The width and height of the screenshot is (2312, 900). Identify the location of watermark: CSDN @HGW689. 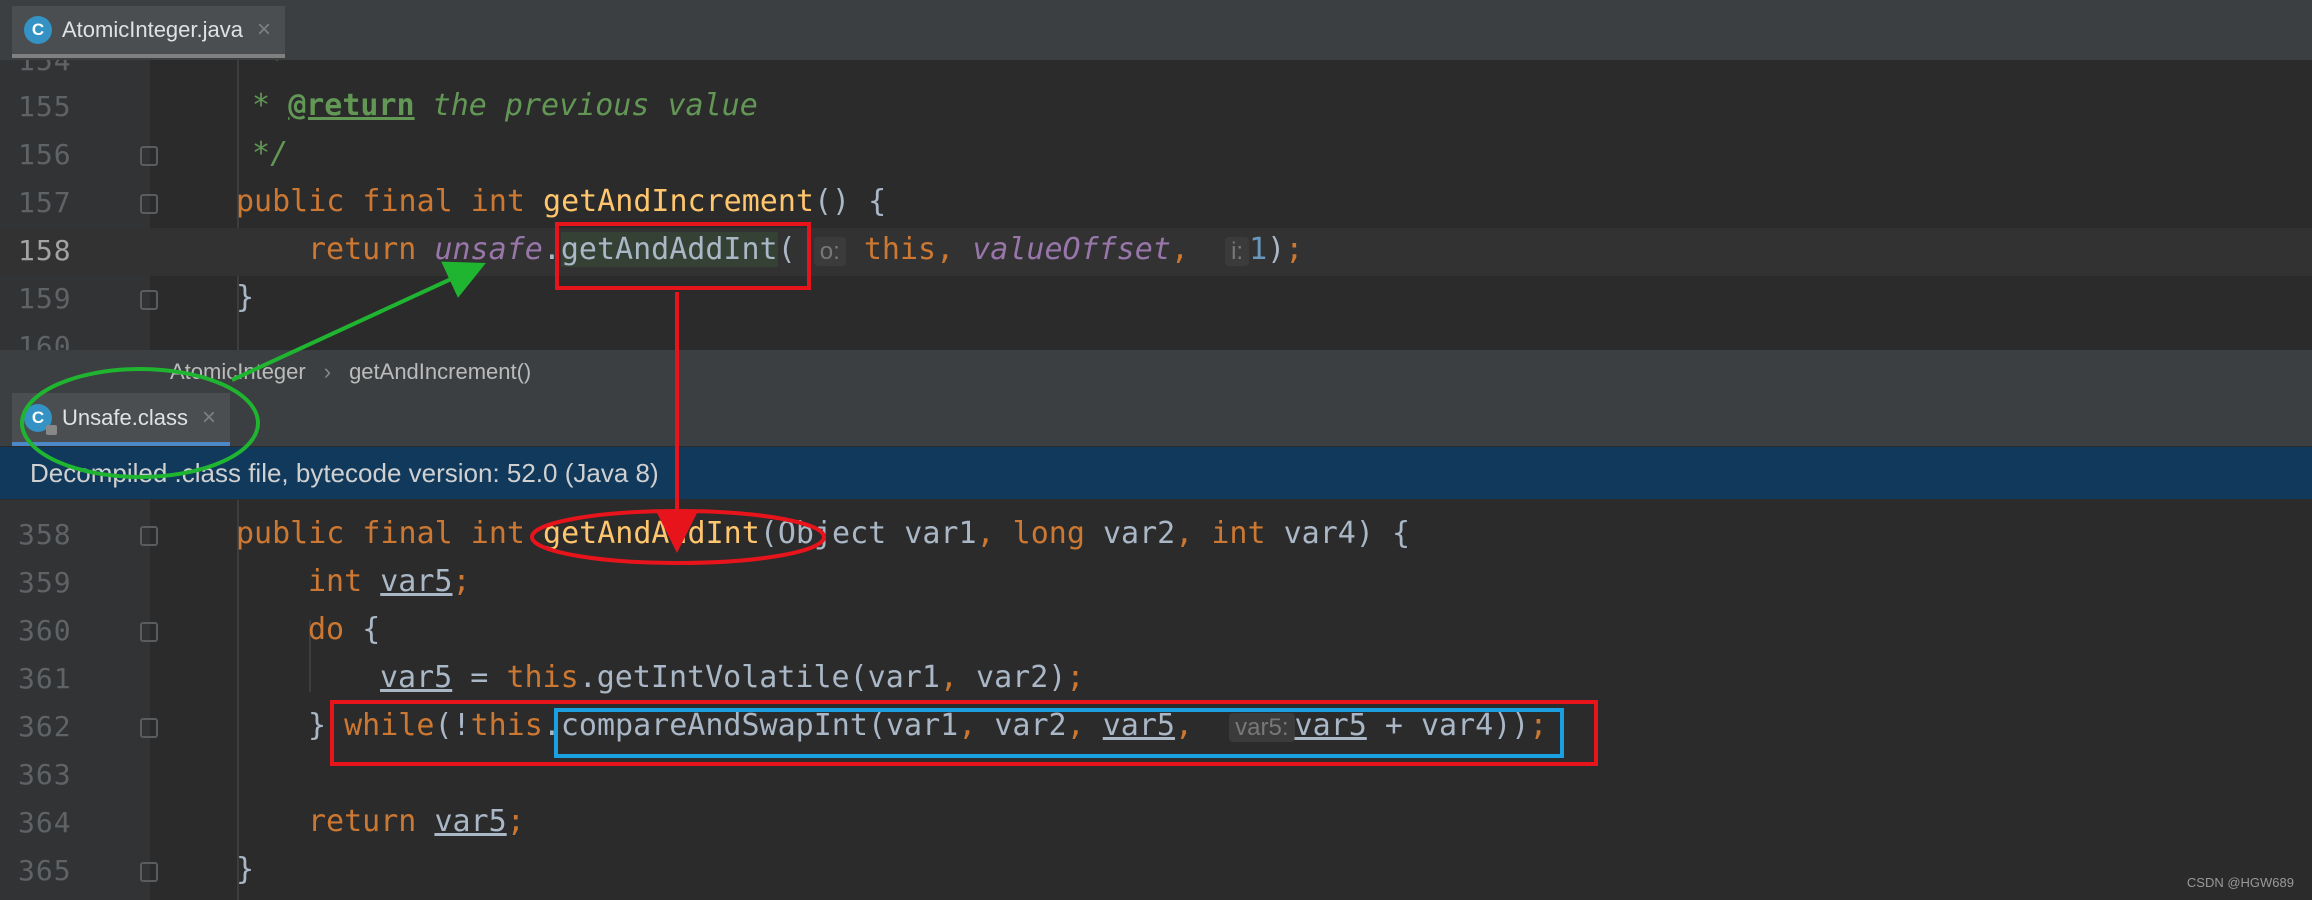
(2240, 882).